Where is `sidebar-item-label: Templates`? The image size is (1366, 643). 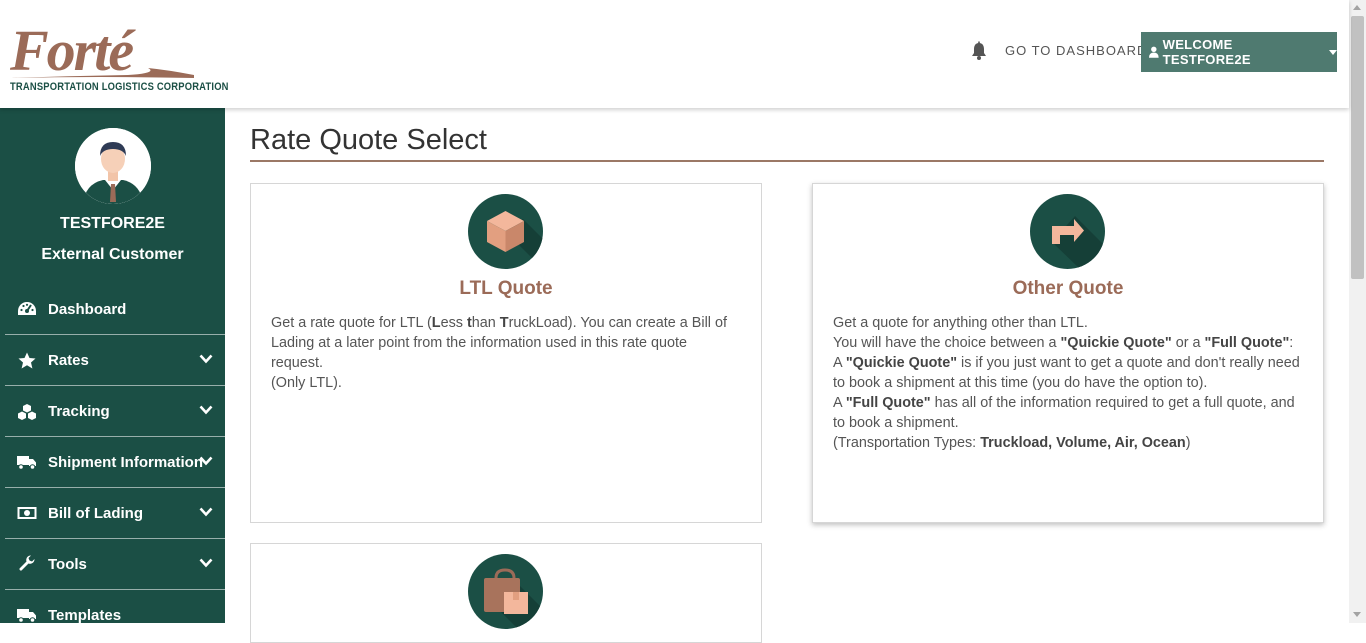
sidebar-item-label: Templates is located at coordinates (85, 615).